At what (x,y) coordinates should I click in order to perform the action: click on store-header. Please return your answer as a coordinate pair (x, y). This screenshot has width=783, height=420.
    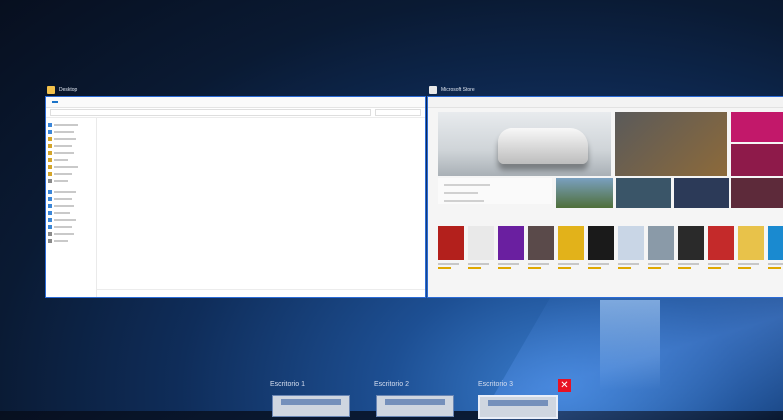
    Looking at the image, I should click on (605, 102).